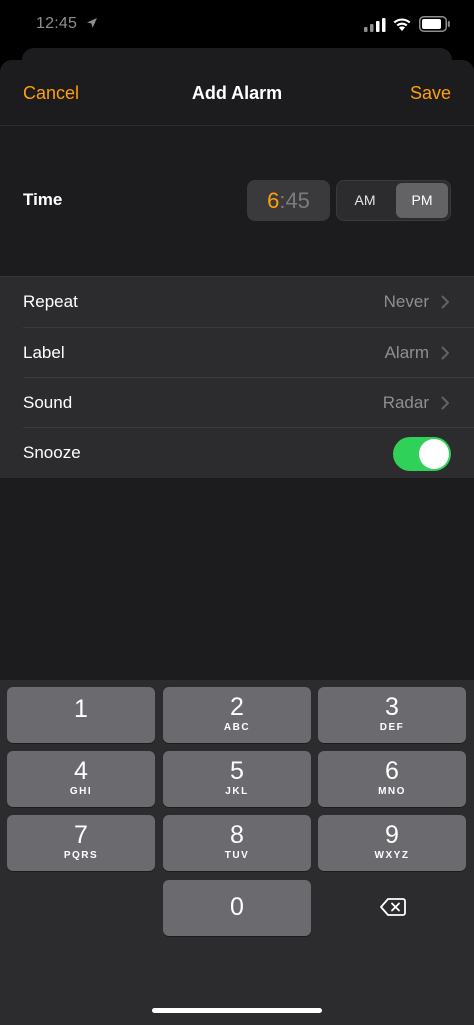  What do you see at coordinates (406, 352) in the screenshot?
I see `label-value: Alarm` at bounding box center [406, 352].